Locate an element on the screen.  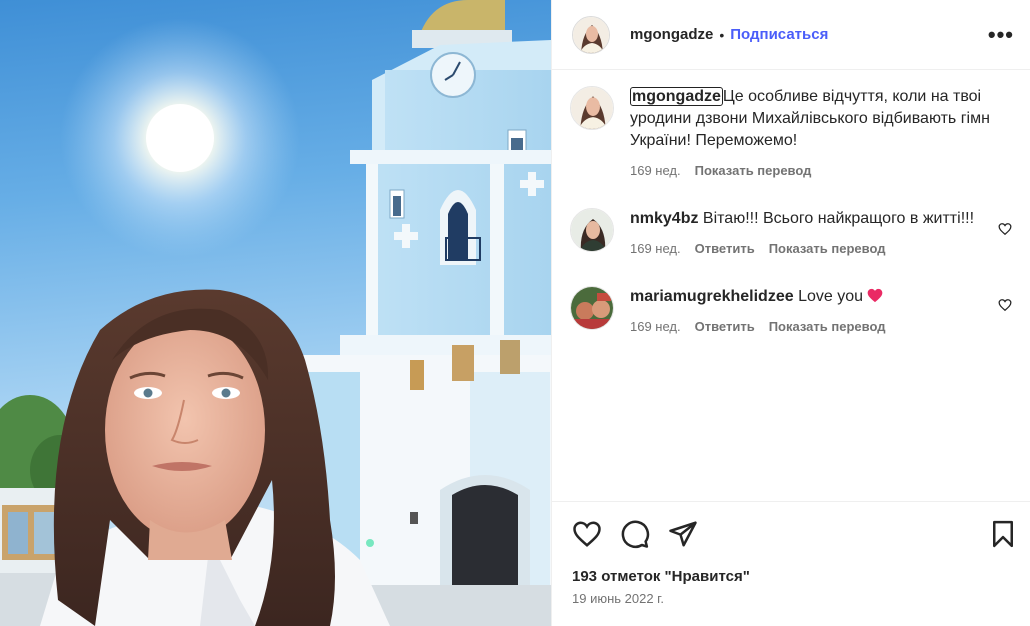
author-avatar is located at coordinates (591, 34).